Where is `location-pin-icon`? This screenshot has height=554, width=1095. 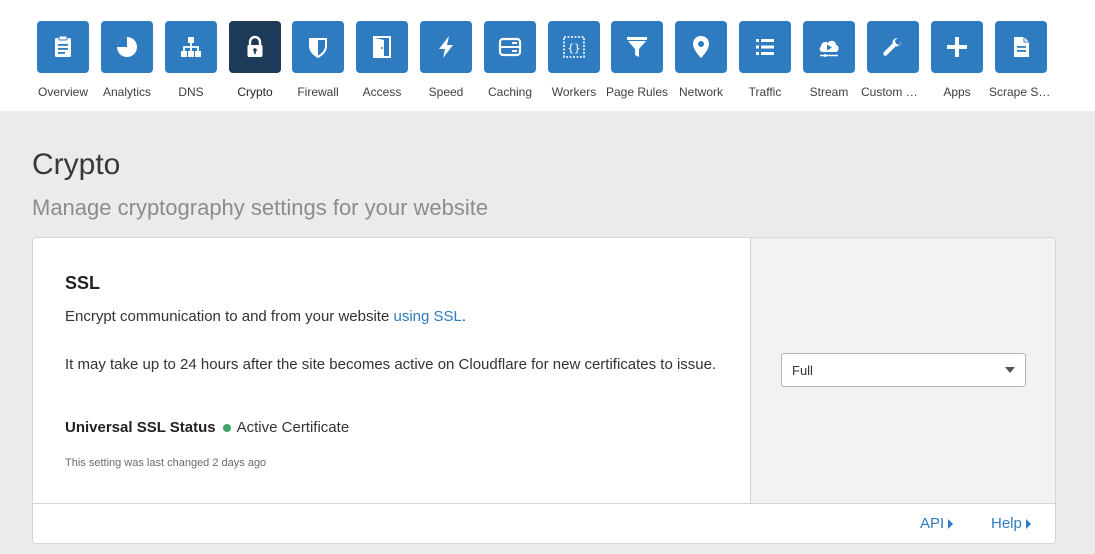 location-pin-icon is located at coordinates (701, 47).